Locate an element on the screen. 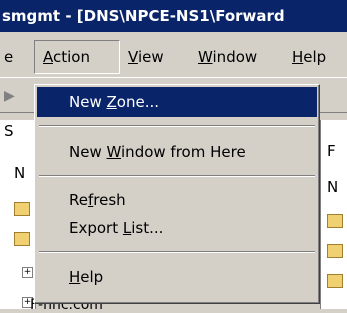 Image resolution: width=347 pixels, height=313 pixels. menu-help: Help is located at coordinates (309, 57).